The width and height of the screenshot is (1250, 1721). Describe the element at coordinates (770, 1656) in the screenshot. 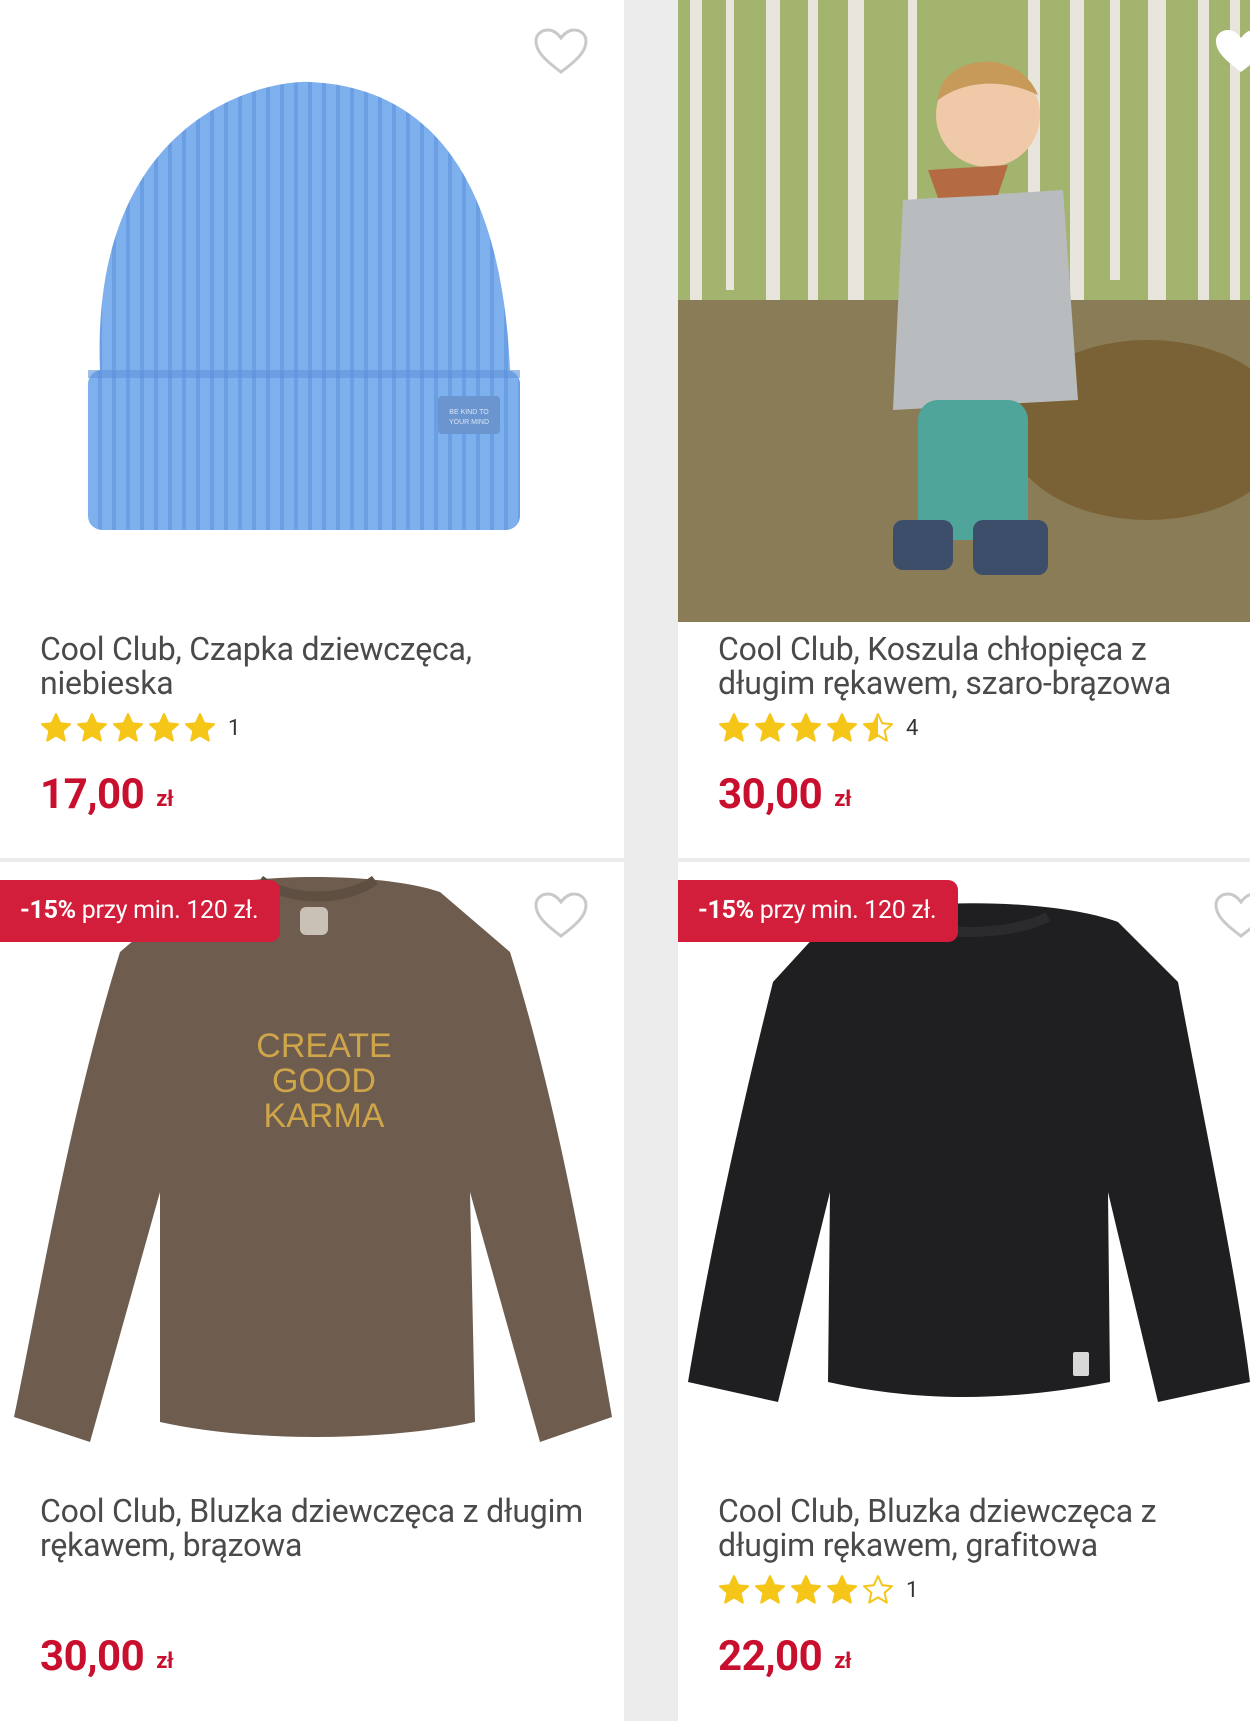

I see `price-value: 22,00` at that location.